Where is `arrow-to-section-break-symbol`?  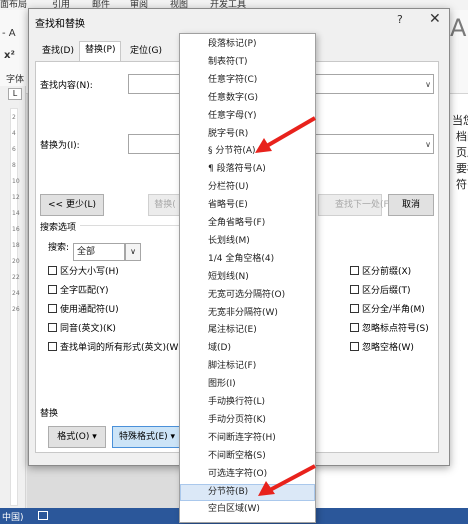
arrow-to-section-break-symbol is located at coordinates (290, 132).